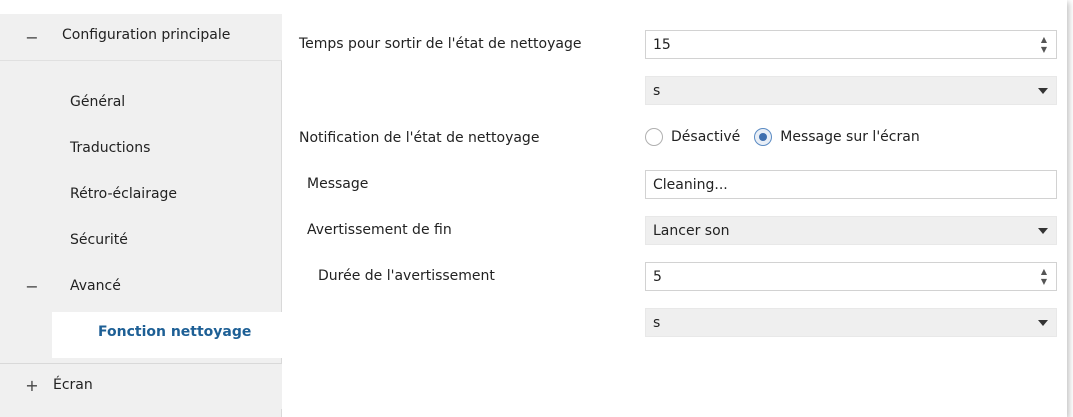 The width and height of the screenshot is (1073, 417). Describe the element at coordinates (533, 7) in the screenshot. I see `window-top-border` at that location.